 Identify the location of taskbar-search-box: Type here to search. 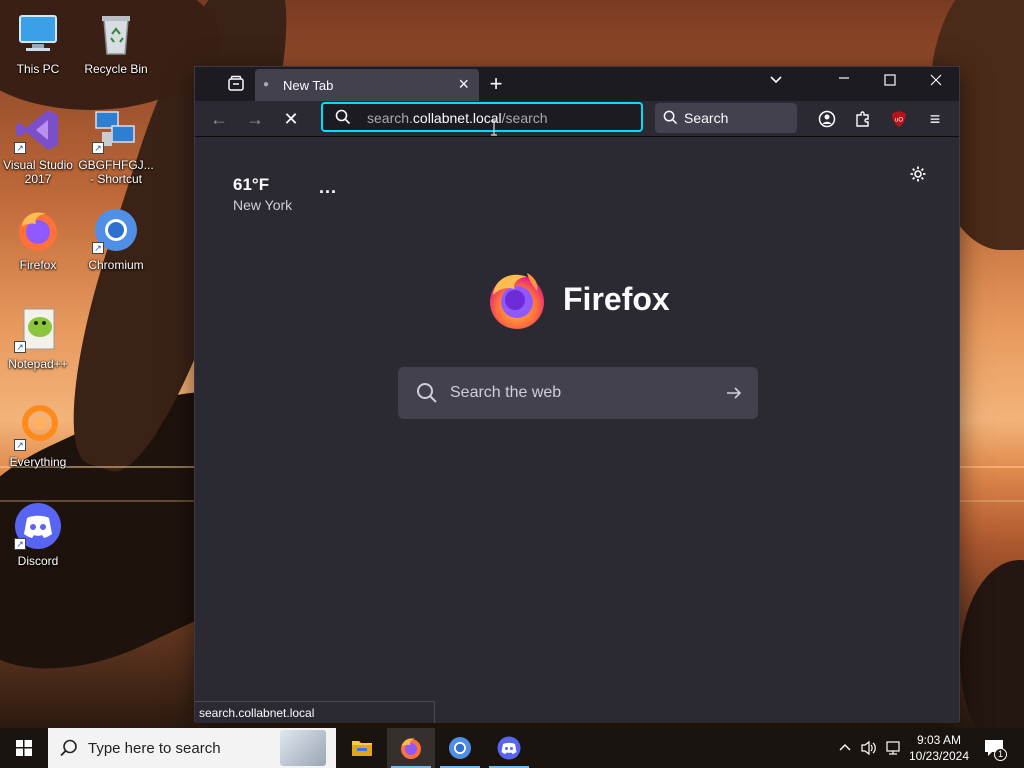
(192, 748).